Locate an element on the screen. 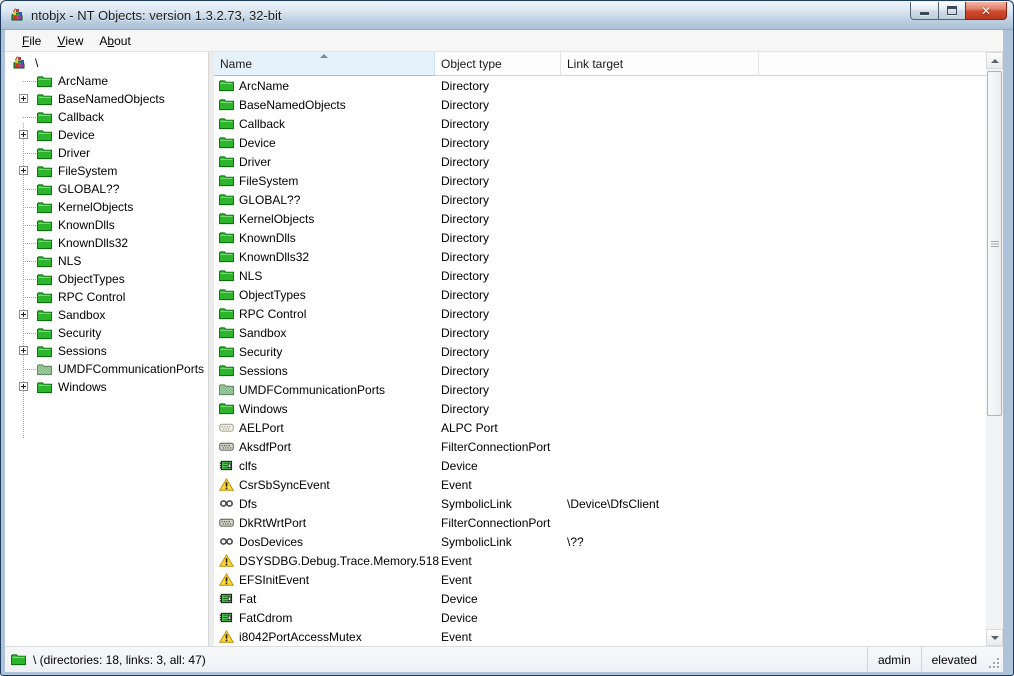  tree-item-nls: NLS is located at coordinates (106, 261).